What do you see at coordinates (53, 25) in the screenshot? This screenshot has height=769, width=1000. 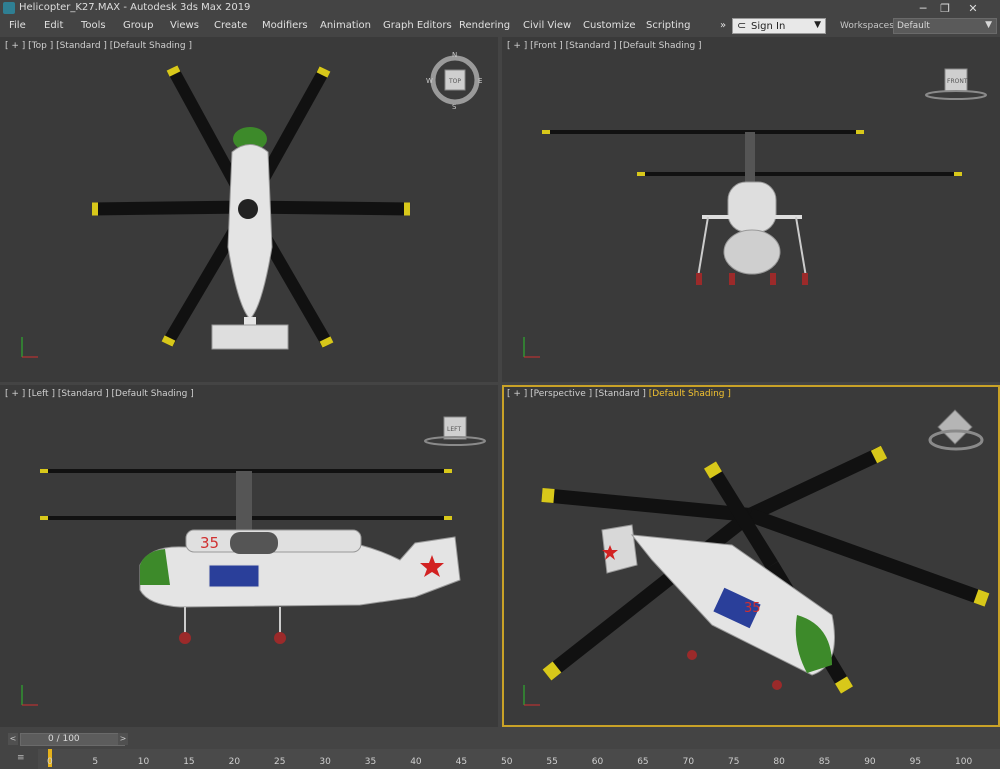 I see `menu-edit: Edit` at bounding box center [53, 25].